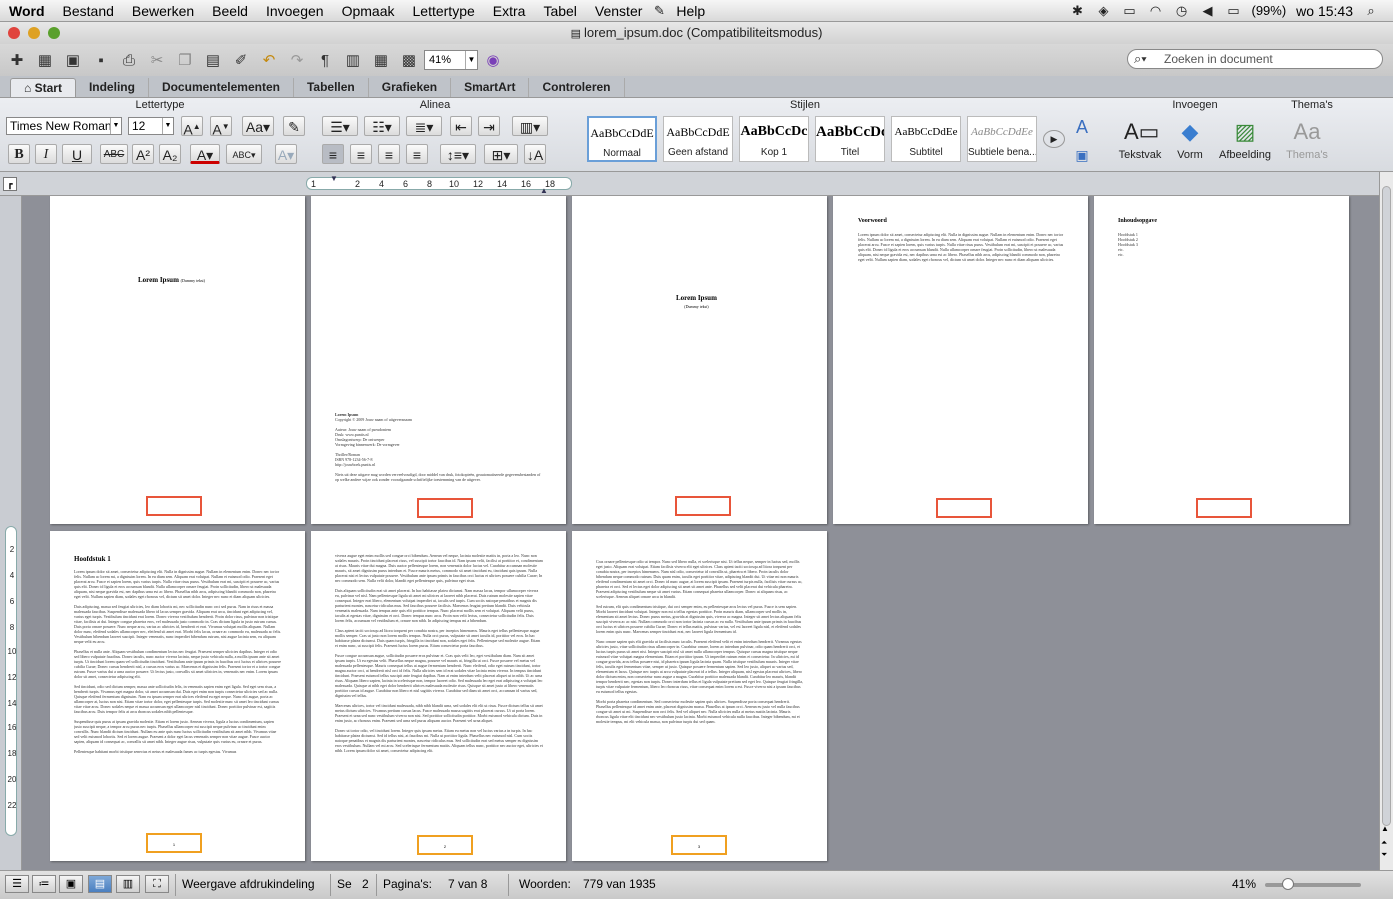  Describe the element at coordinates (221, 87) in the screenshot. I see `tab-documentelementen: Documentelementen` at that location.